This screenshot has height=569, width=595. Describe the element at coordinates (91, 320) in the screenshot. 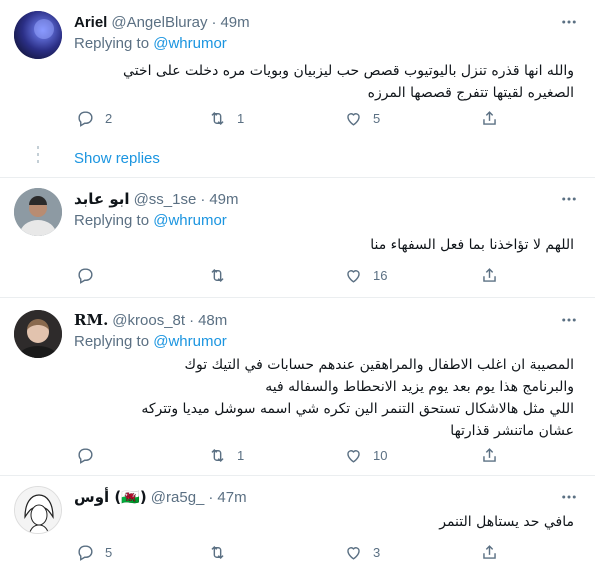

I see `display-name: RM.` at that location.